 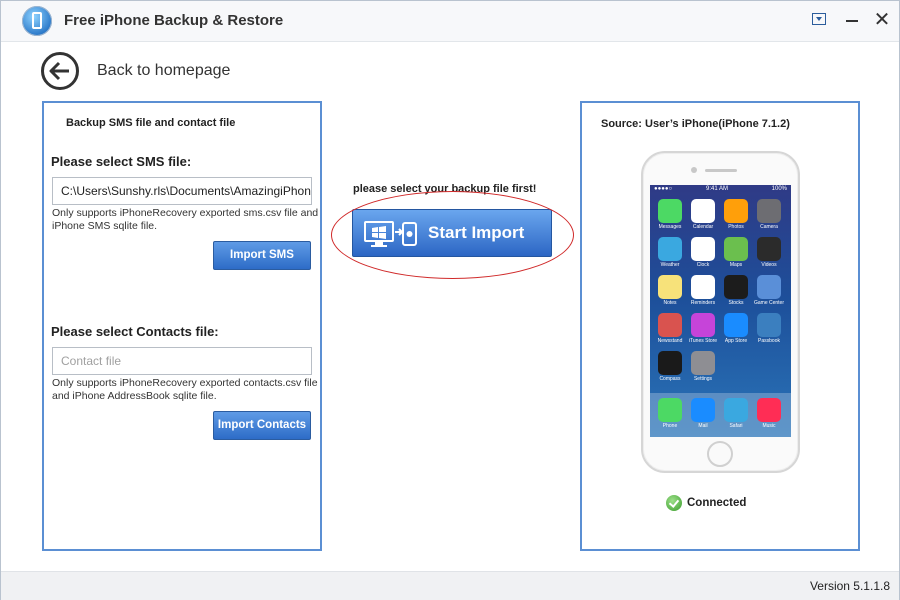 What do you see at coordinates (670, 265) in the screenshot?
I see `phone-app-label: Weather` at bounding box center [670, 265].